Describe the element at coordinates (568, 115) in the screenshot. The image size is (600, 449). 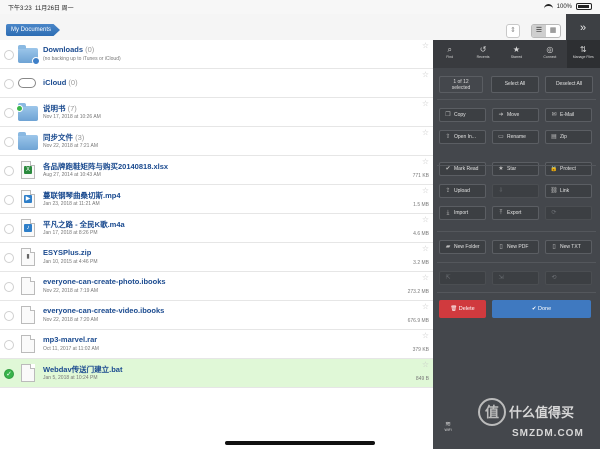
I see `e-mail-button: ✉ E-Mail` at that location.